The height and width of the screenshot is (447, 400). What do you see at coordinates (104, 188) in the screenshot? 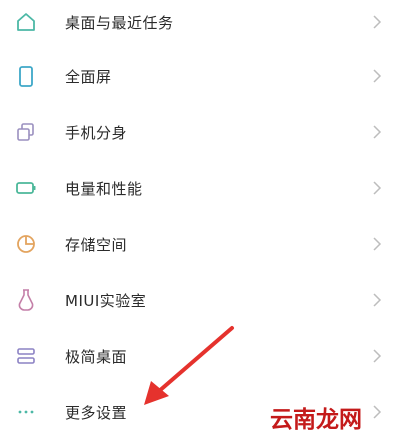
I see `settings-item-label: 电量和性能` at bounding box center [104, 188].